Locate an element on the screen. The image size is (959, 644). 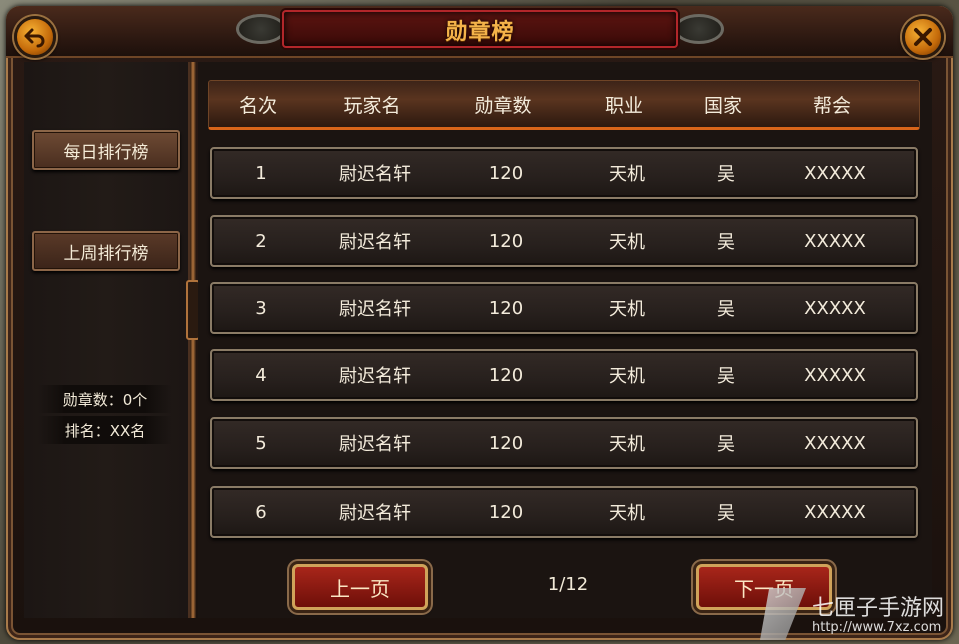
close-button is located at coordinates (923, 37).